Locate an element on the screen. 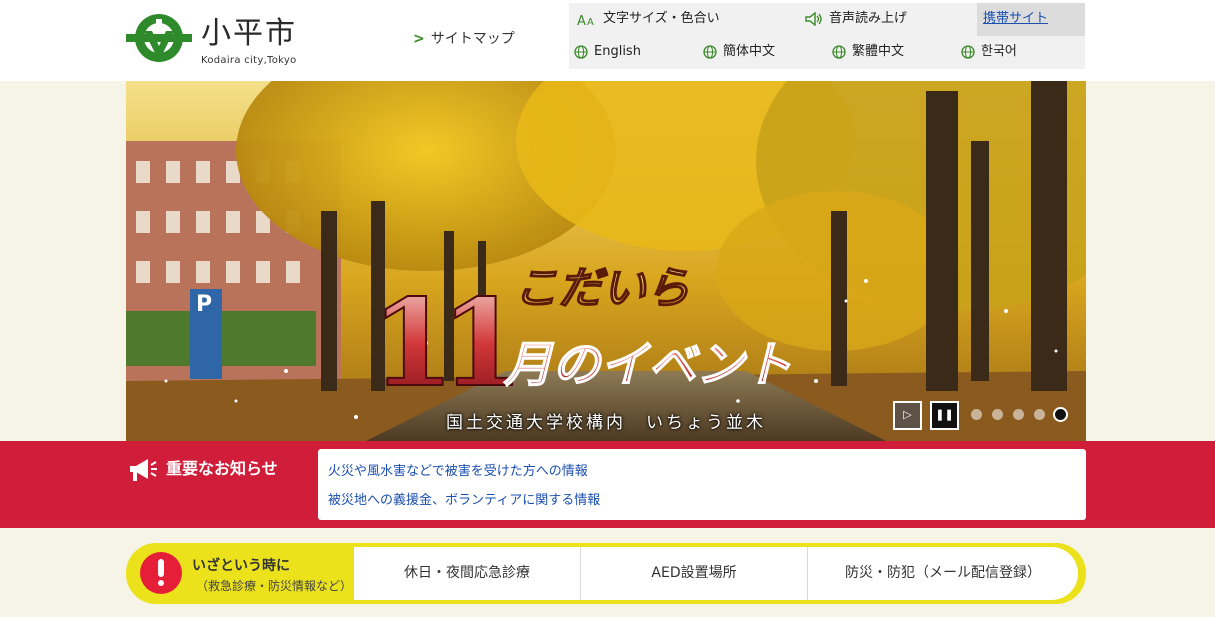 The image size is (1215, 617). text-size-icon: A A is located at coordinates (585, 21).